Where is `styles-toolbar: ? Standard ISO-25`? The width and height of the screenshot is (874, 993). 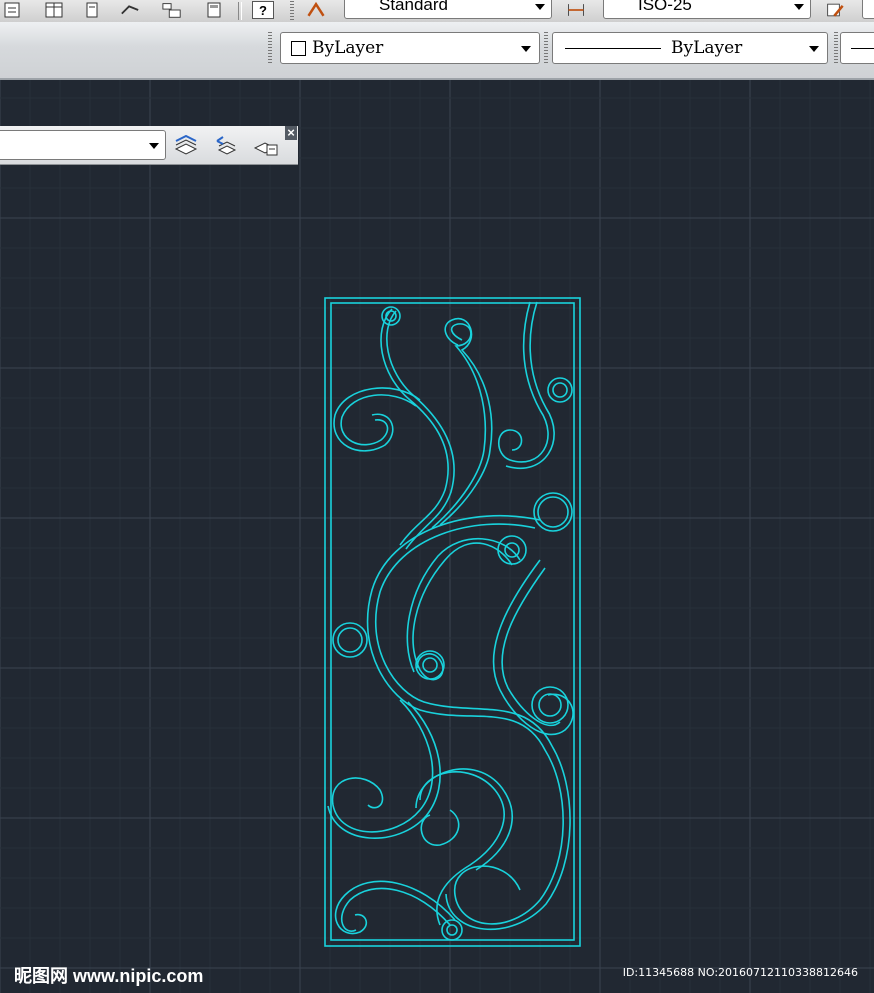 styles-toolbar: ? Standard ISO-25 is located at coordinates (437, 11).